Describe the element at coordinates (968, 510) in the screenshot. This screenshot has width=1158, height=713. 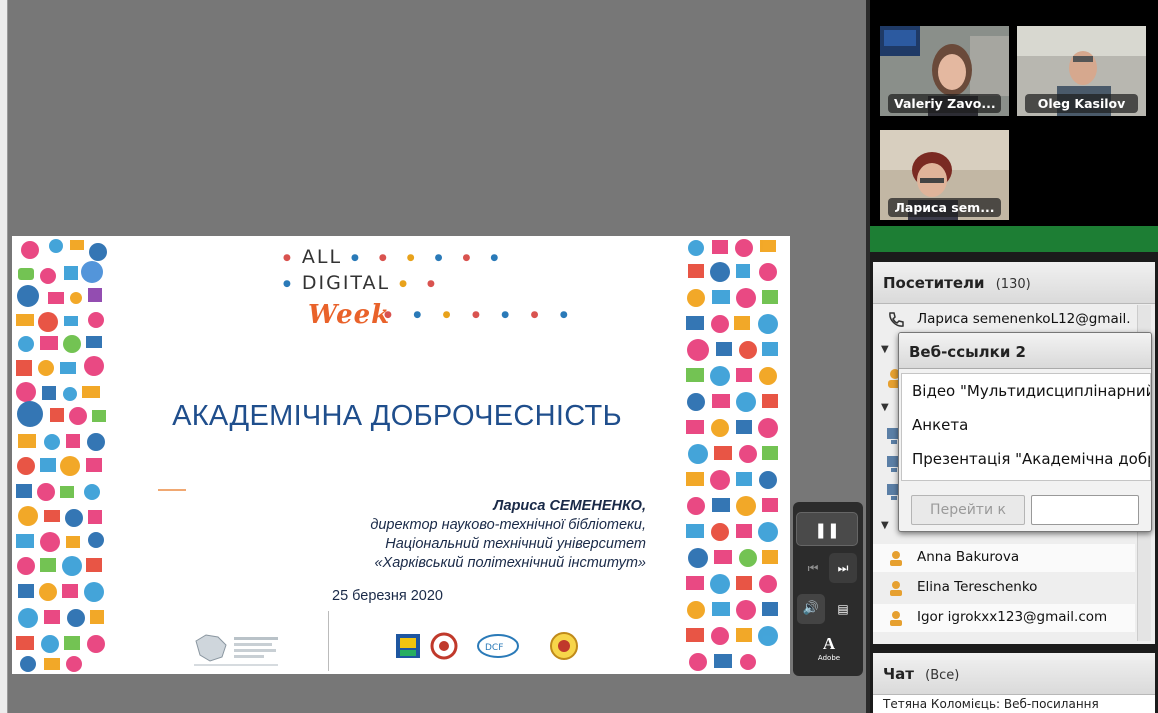
I see `go-to-link-button: Перейти к` at that location.